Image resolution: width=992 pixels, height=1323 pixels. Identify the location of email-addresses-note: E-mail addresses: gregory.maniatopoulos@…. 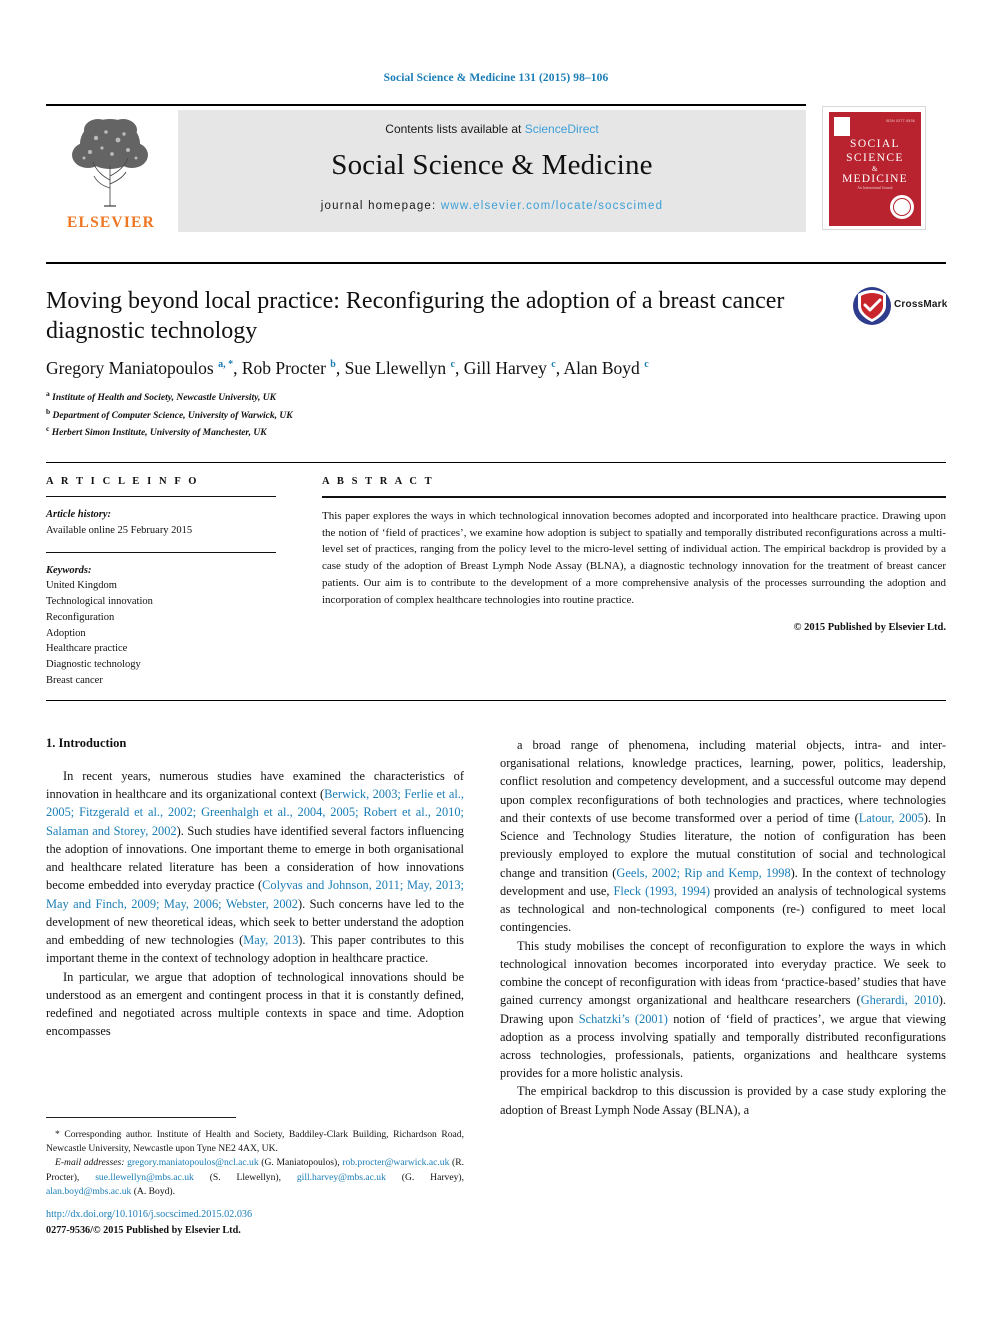
(255, 1177).